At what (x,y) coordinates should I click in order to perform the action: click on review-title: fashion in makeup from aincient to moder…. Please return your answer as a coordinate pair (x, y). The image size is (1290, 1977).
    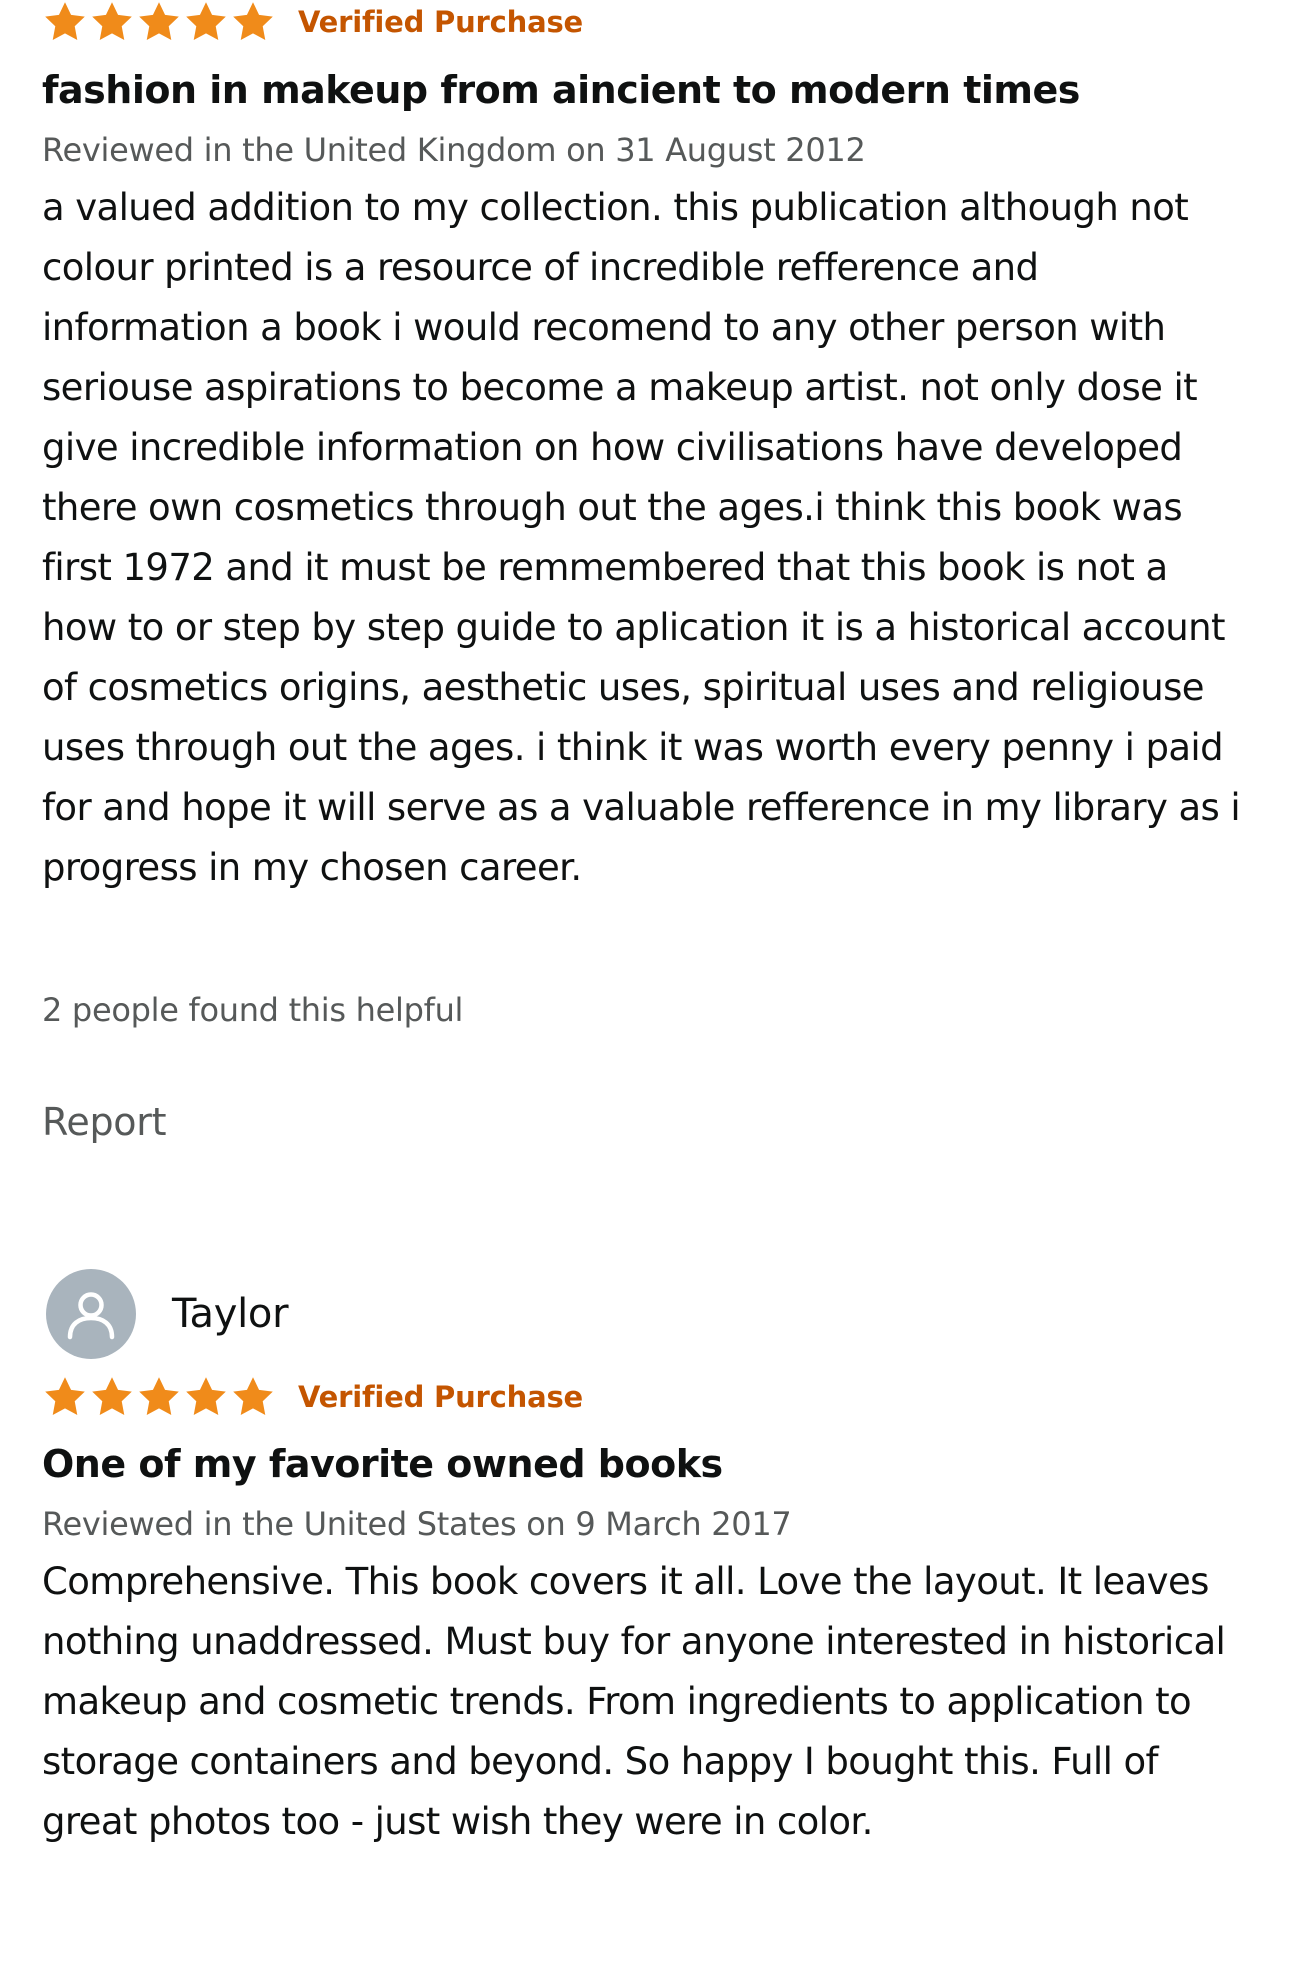
    Looking at the image, I should click on (561, 90).